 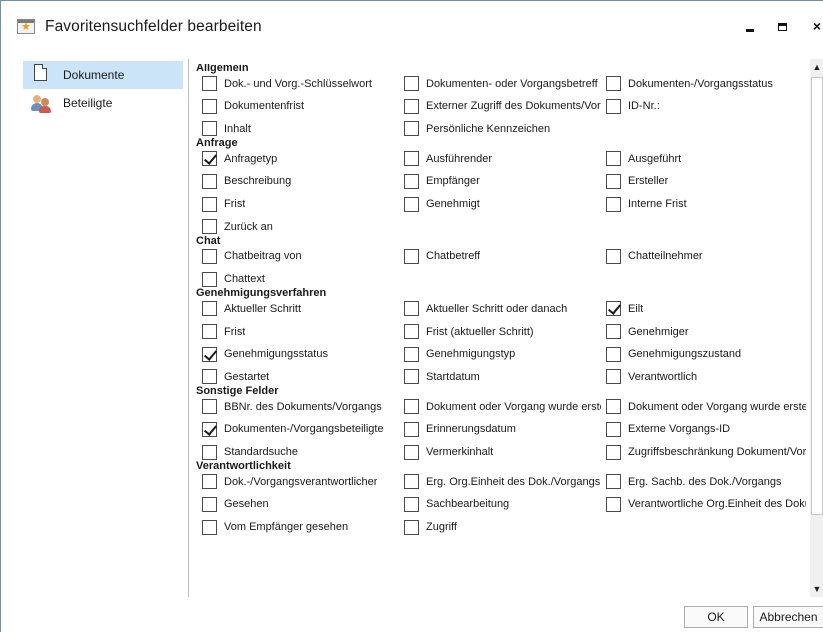 I want to click on field-checkbox: Genehmiger, so click(x=706, y=331).